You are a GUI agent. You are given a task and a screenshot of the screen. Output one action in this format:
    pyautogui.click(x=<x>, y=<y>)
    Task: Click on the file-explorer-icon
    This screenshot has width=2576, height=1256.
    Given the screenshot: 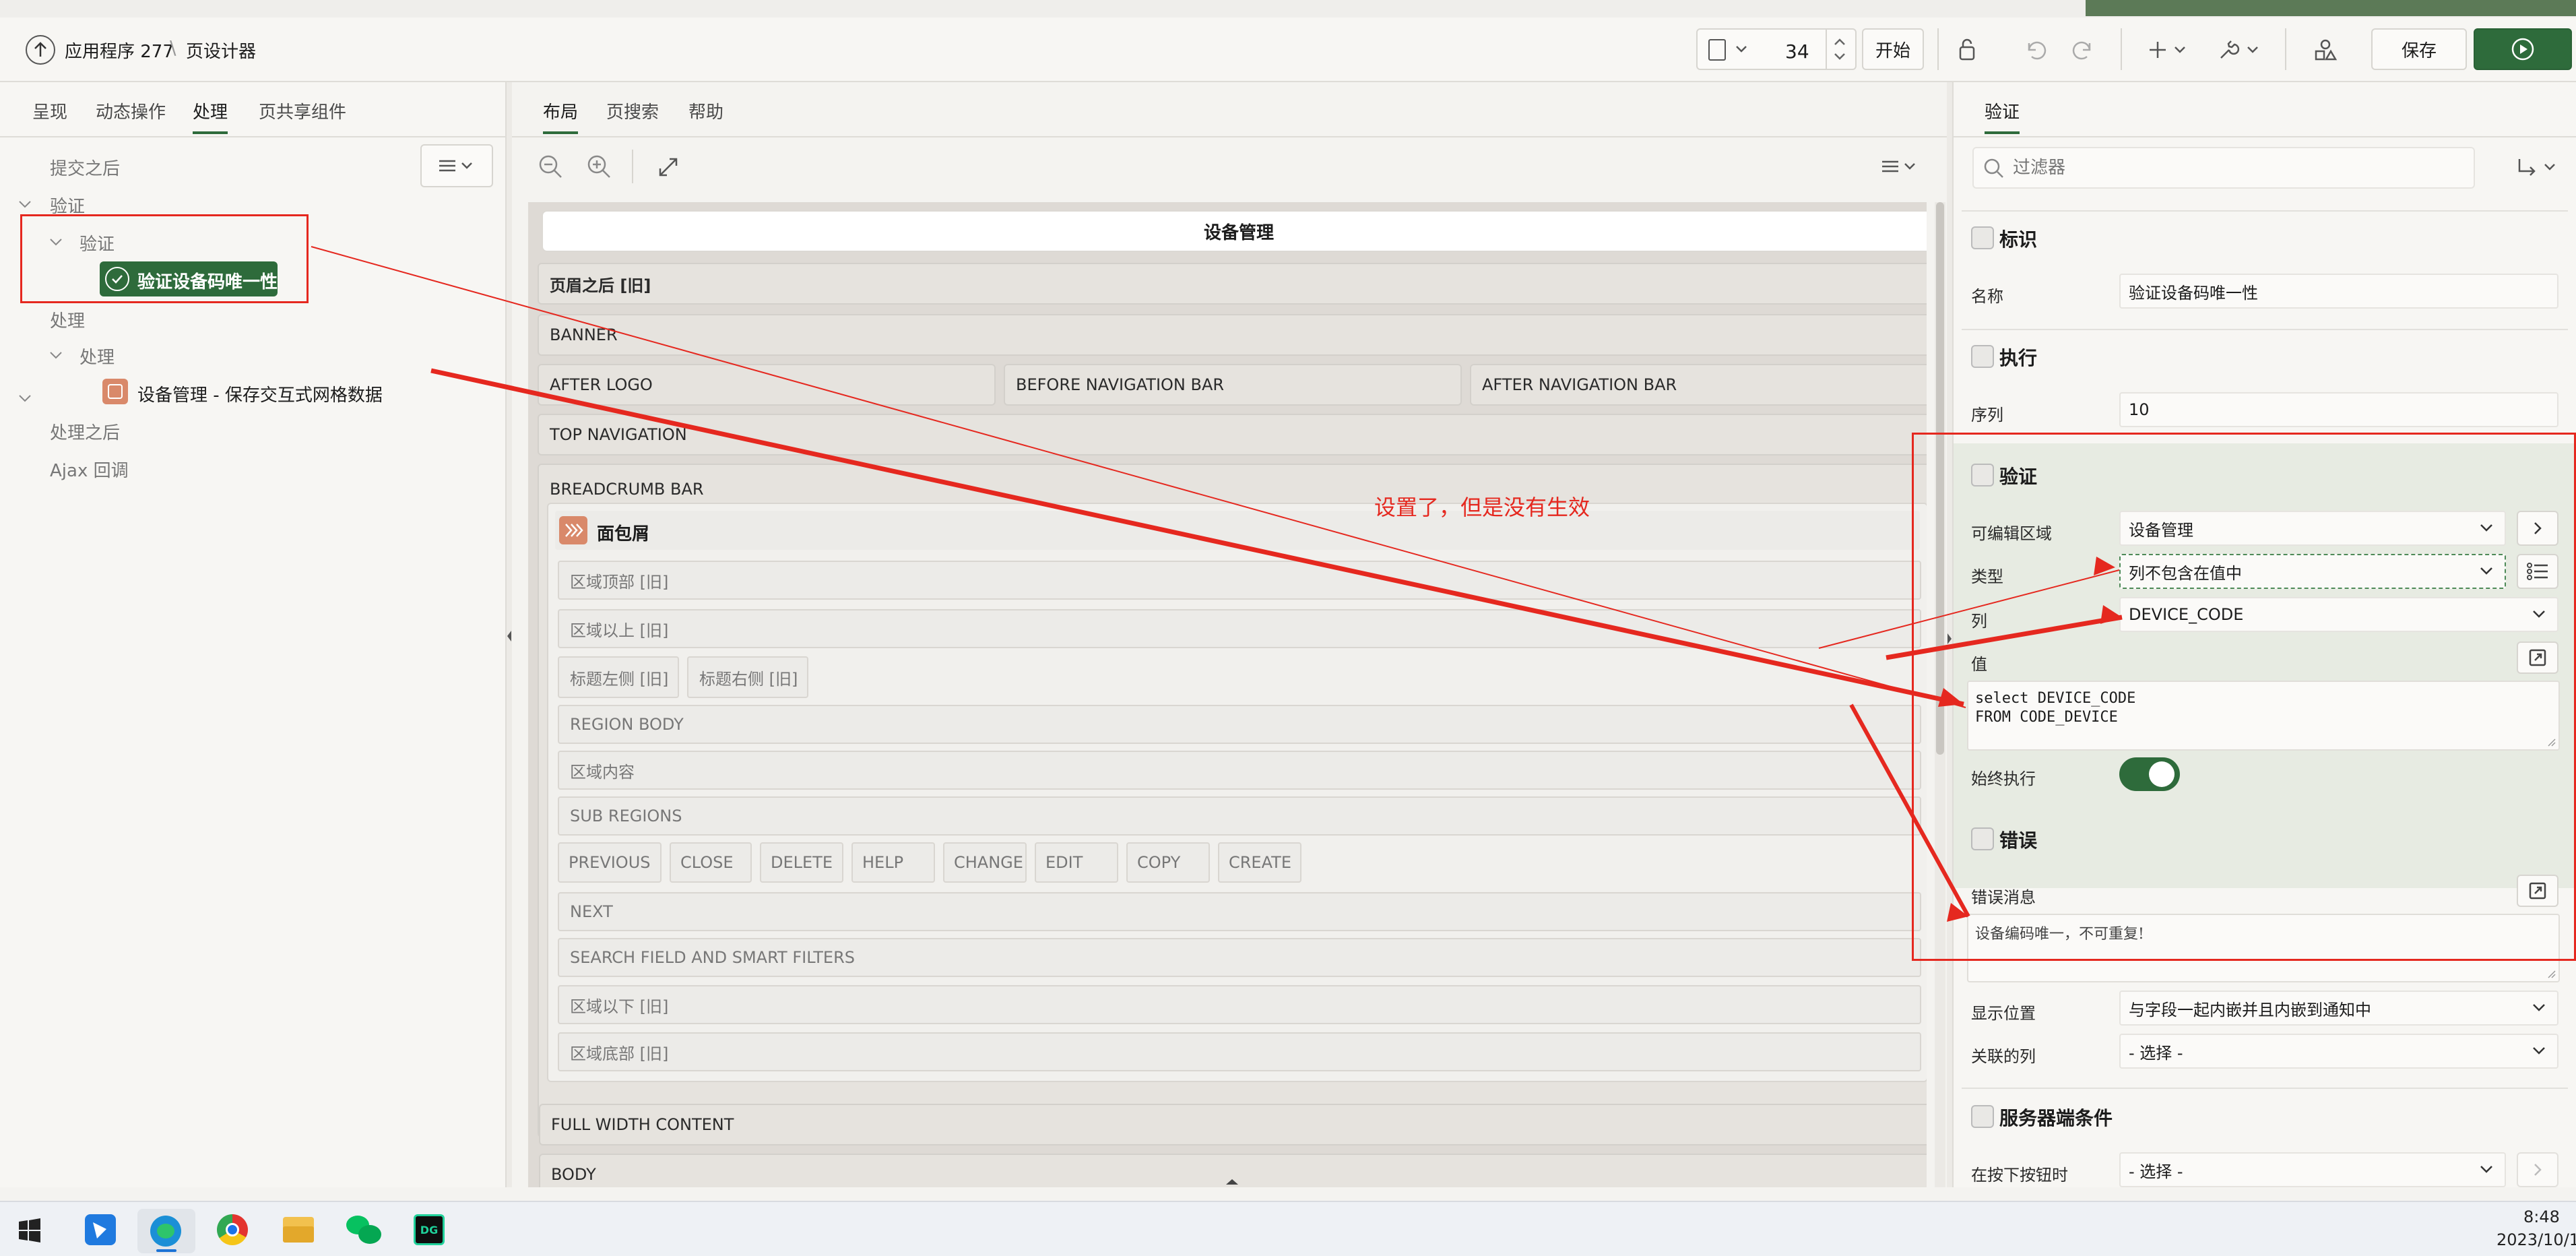 What is the action you would take?
    pyautogui.click(x=298, y=1230)
    